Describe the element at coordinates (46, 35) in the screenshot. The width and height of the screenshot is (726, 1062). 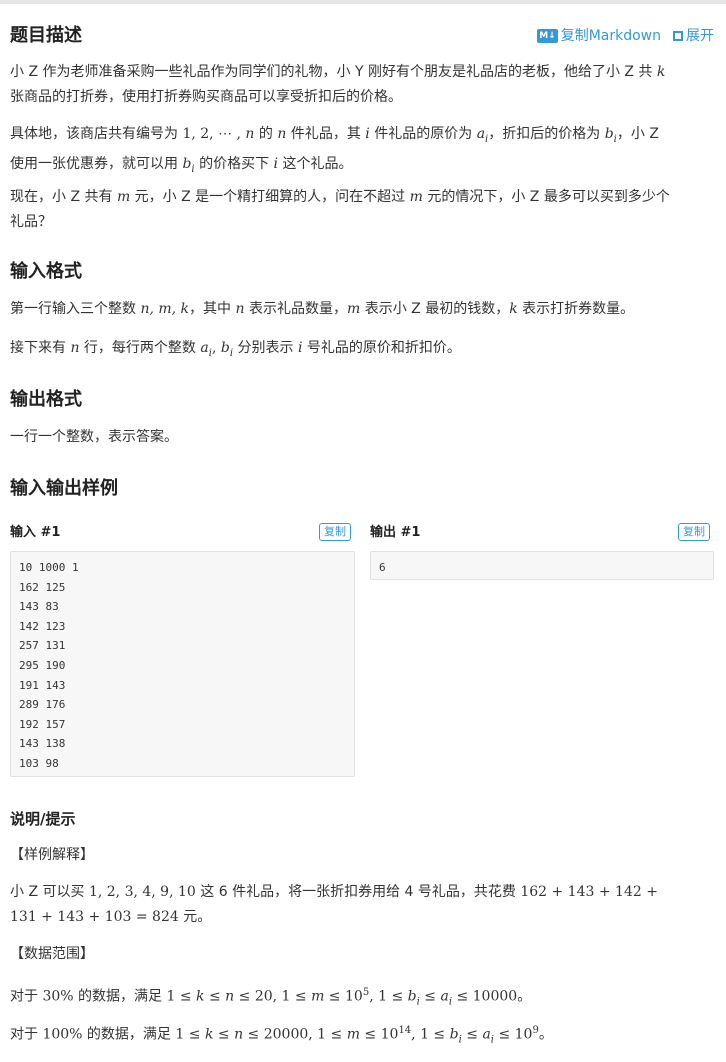
I see `problem-description-title: 题目描述` at that location.